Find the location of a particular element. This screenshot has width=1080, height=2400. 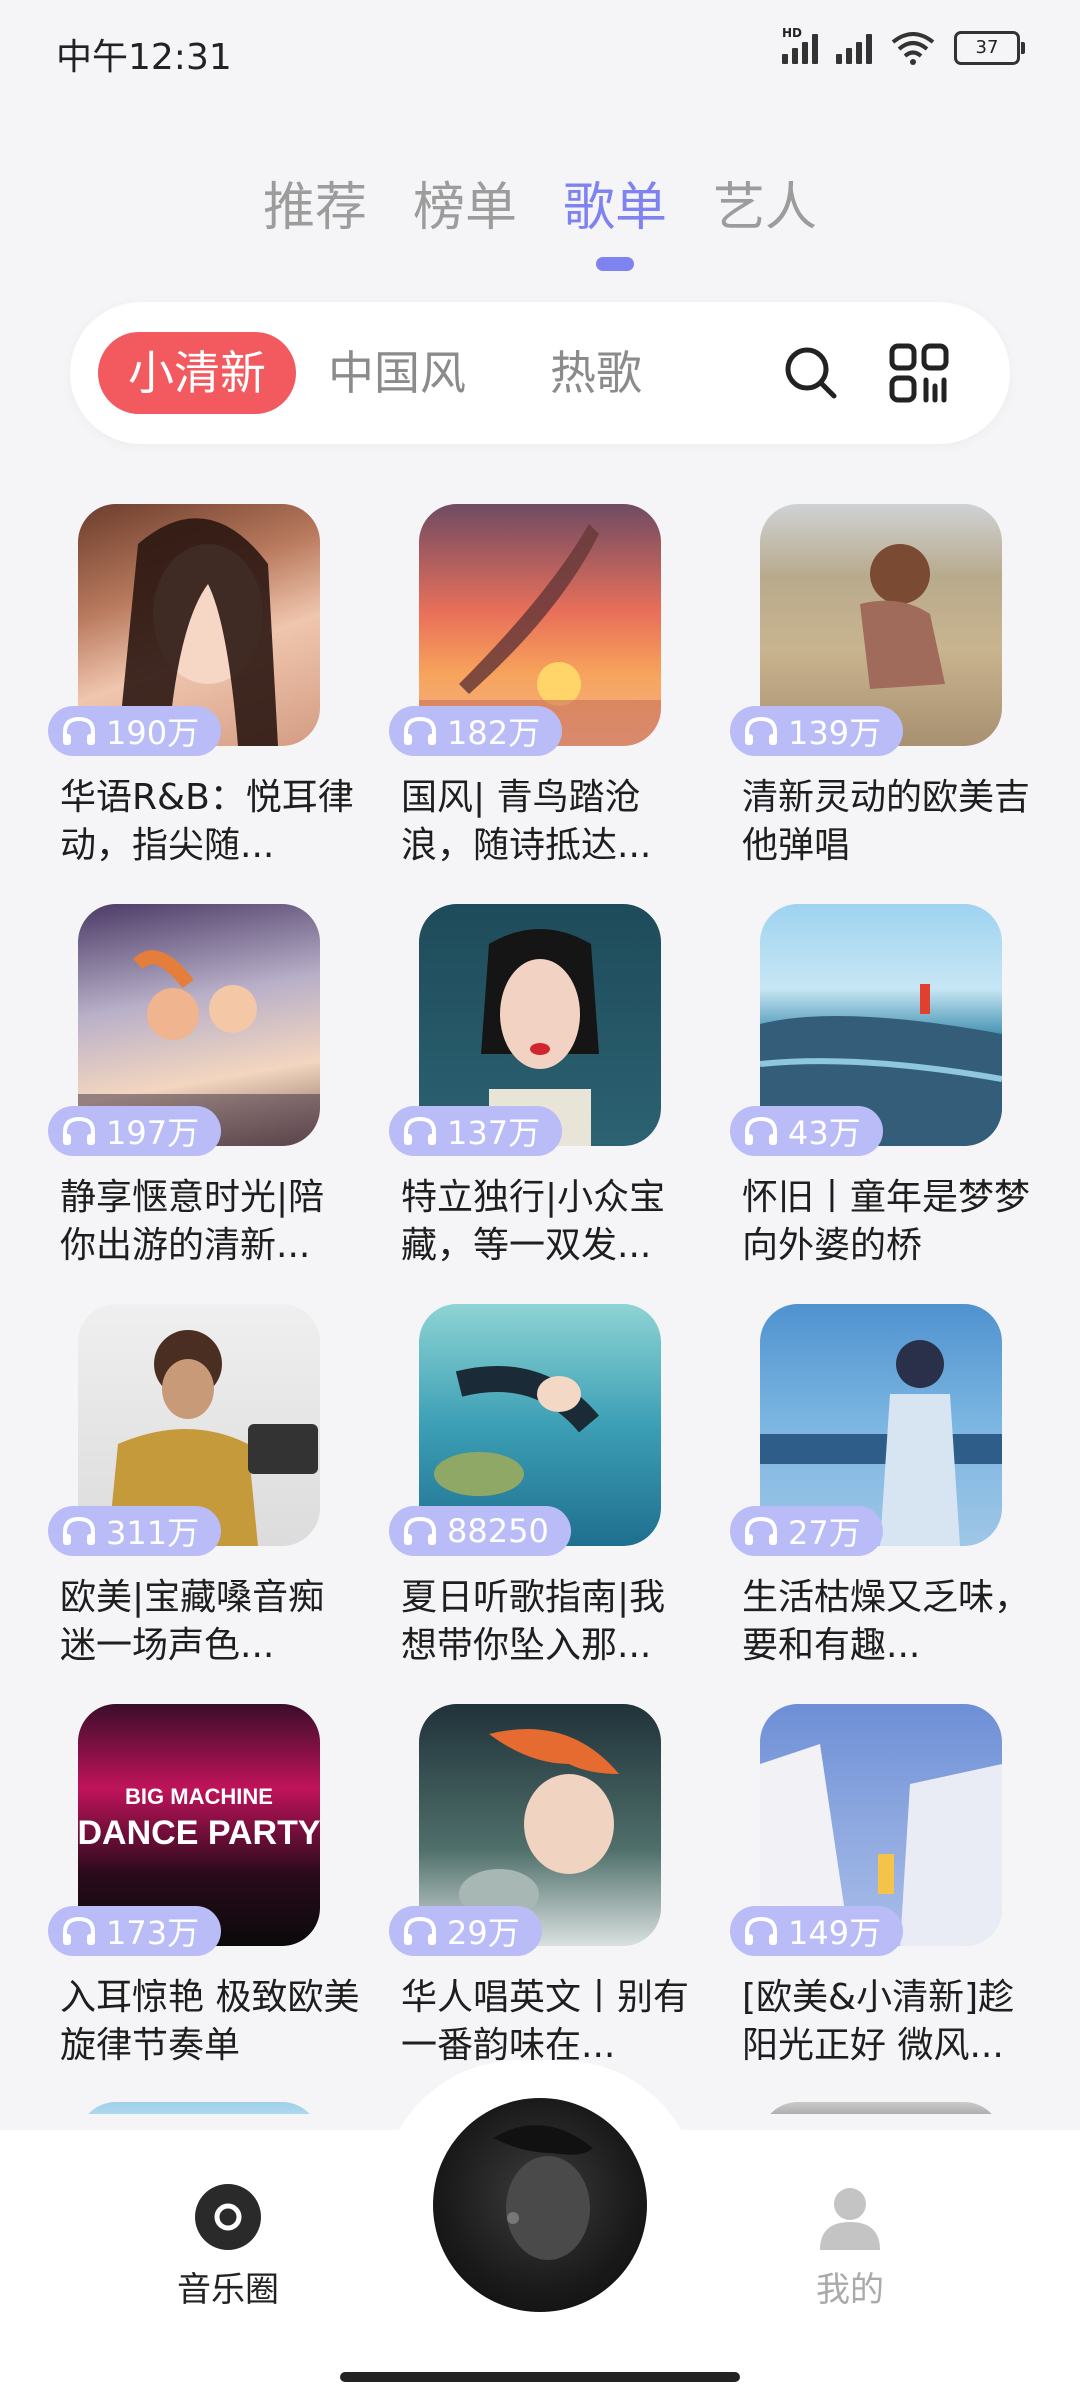

active-tab-indicator is located at coordinates (615, 264).